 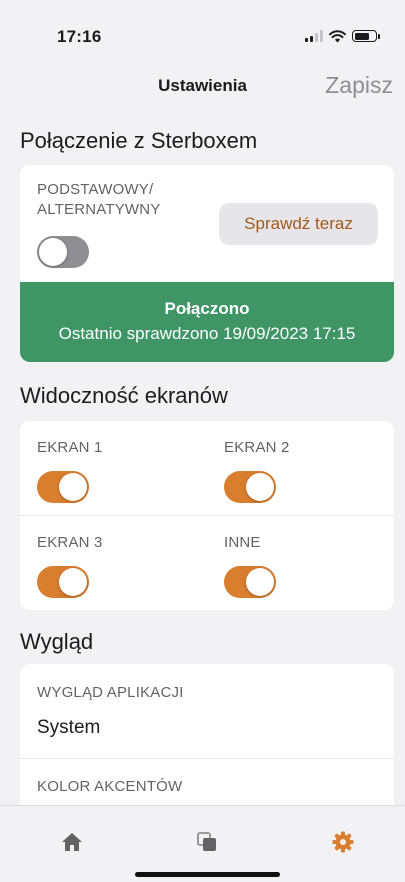 What do you see at coordinates (257, 447) in the screenshot?
I see `screen-2-label: EKRAN 2` at bounding box center [257, 447].